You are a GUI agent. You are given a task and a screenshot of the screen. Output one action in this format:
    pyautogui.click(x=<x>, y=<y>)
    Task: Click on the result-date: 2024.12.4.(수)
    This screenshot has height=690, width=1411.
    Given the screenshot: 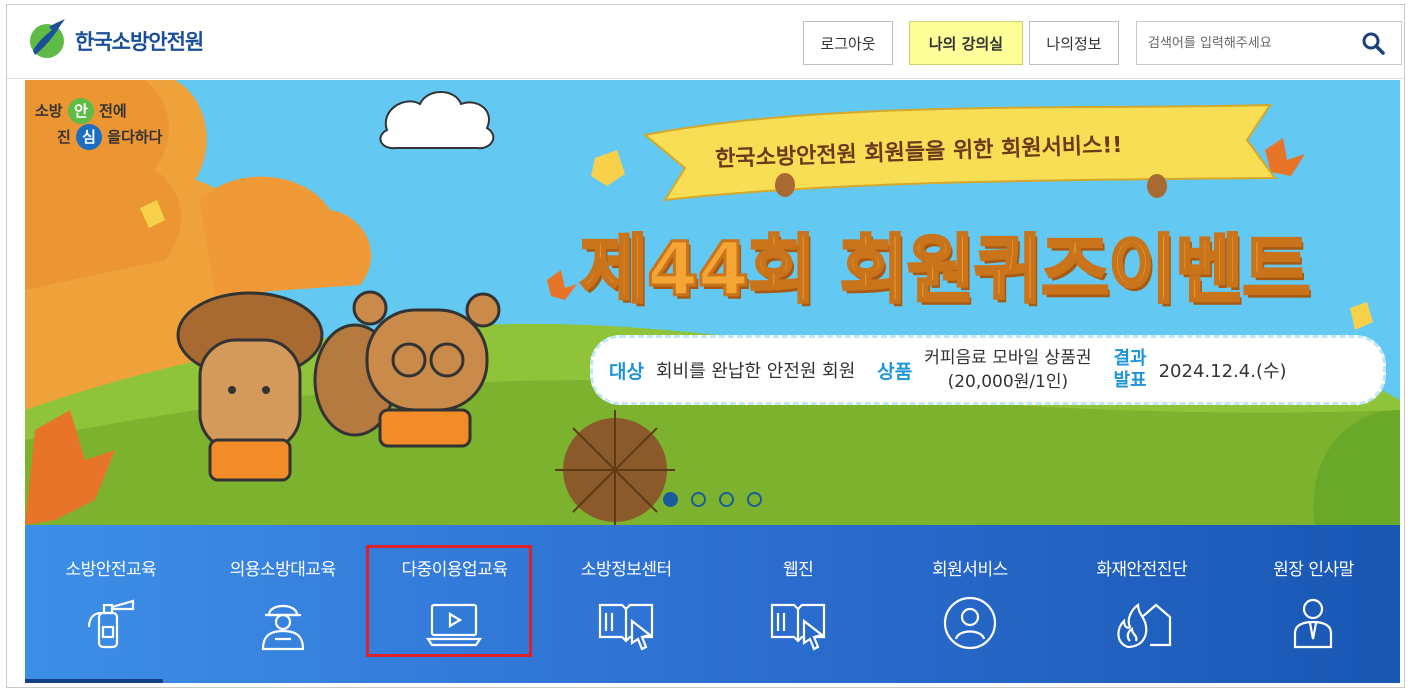 What is the action you would take?
    pyautogui.click(x=1222, y=371)
    